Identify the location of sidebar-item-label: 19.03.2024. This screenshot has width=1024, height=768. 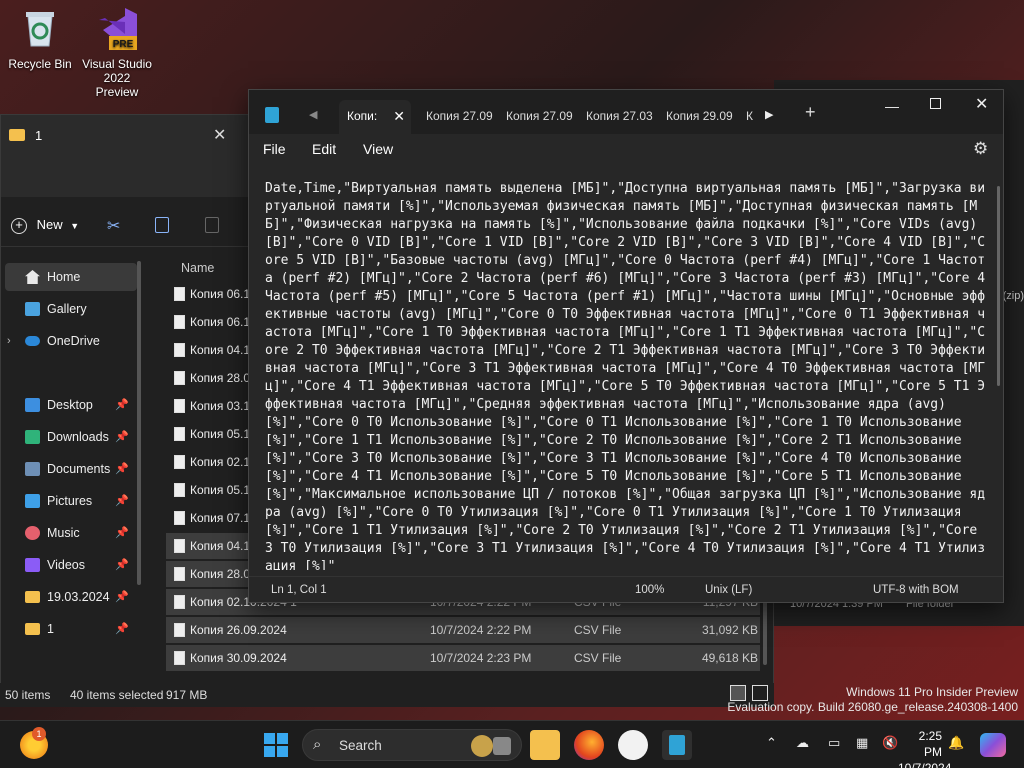
(78, 597).